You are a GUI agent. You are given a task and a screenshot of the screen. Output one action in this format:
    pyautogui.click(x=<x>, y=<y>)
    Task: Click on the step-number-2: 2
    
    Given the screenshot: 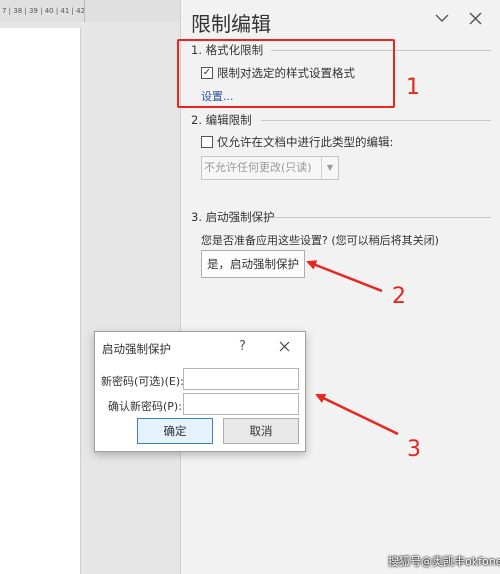 What is the action you would take?
    pyautogui.click(x=399, y=296)
    